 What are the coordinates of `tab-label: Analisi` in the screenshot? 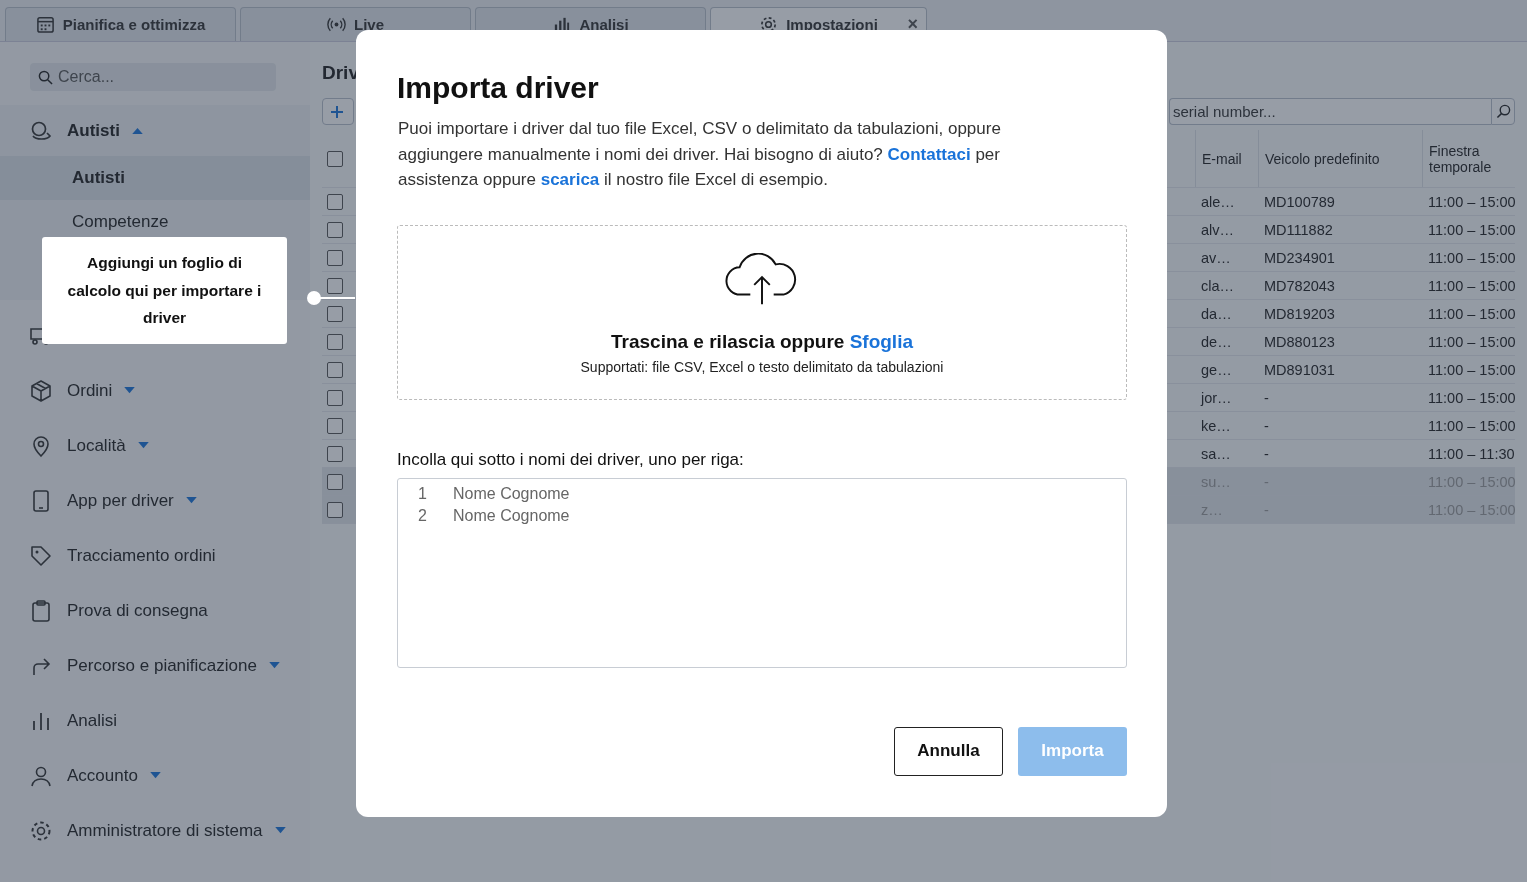 It's located at (604, 24).